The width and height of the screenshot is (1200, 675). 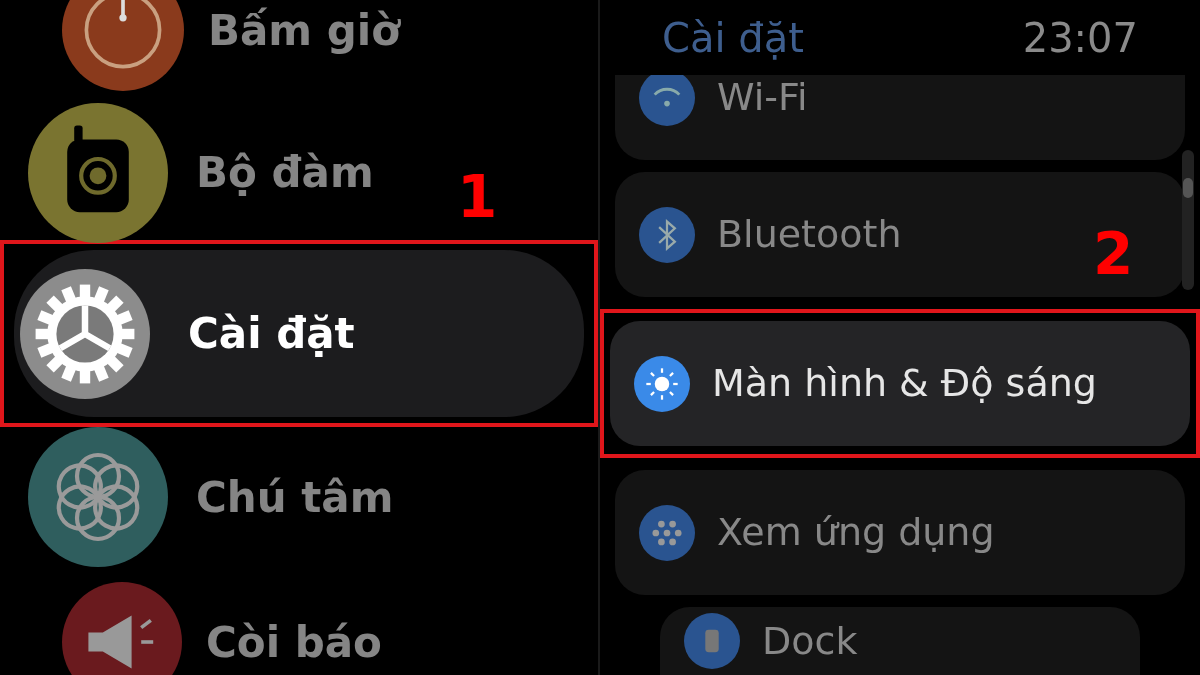 What do you see at coordinates (1080, 38) in the screenshot?
I see `clock-time: 23:07` at bounding box center [1080, 38].